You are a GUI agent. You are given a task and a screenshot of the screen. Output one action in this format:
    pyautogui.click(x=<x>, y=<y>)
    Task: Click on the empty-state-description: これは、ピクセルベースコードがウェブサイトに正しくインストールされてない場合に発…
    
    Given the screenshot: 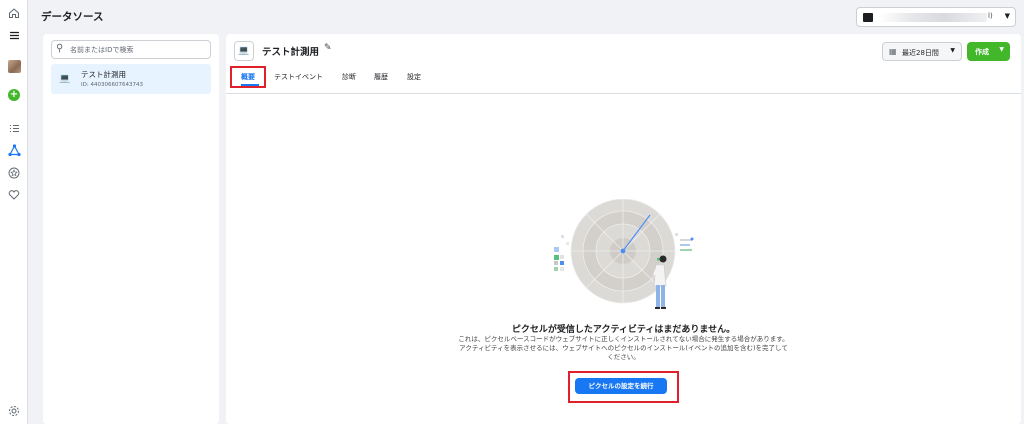 What is the action you would take?
    pyautogui.click(x=623, y=348)
    